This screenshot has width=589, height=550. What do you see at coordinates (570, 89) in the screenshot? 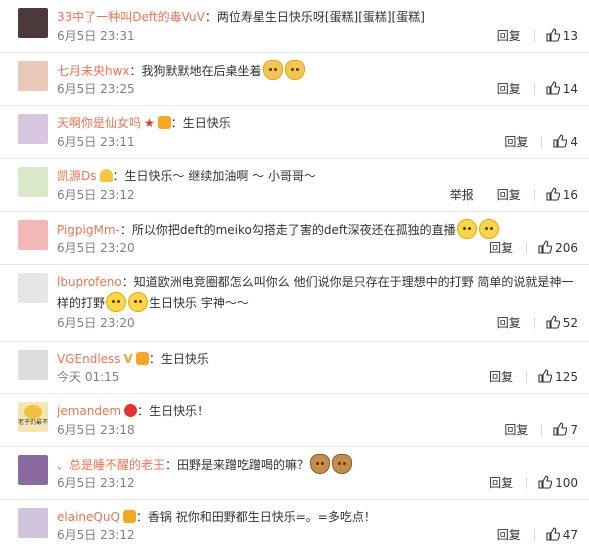
I see `like-count: 14` at bounding box center [570, 89].